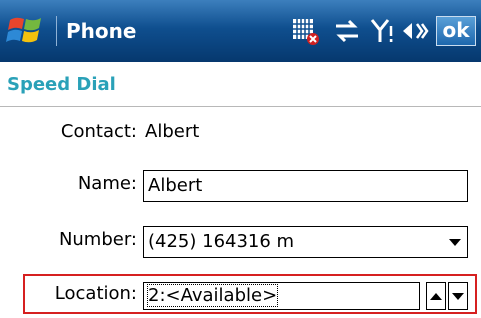  Describe the element at coordinates (56, 31) in the screenshot. I see `title-separator` at that location.